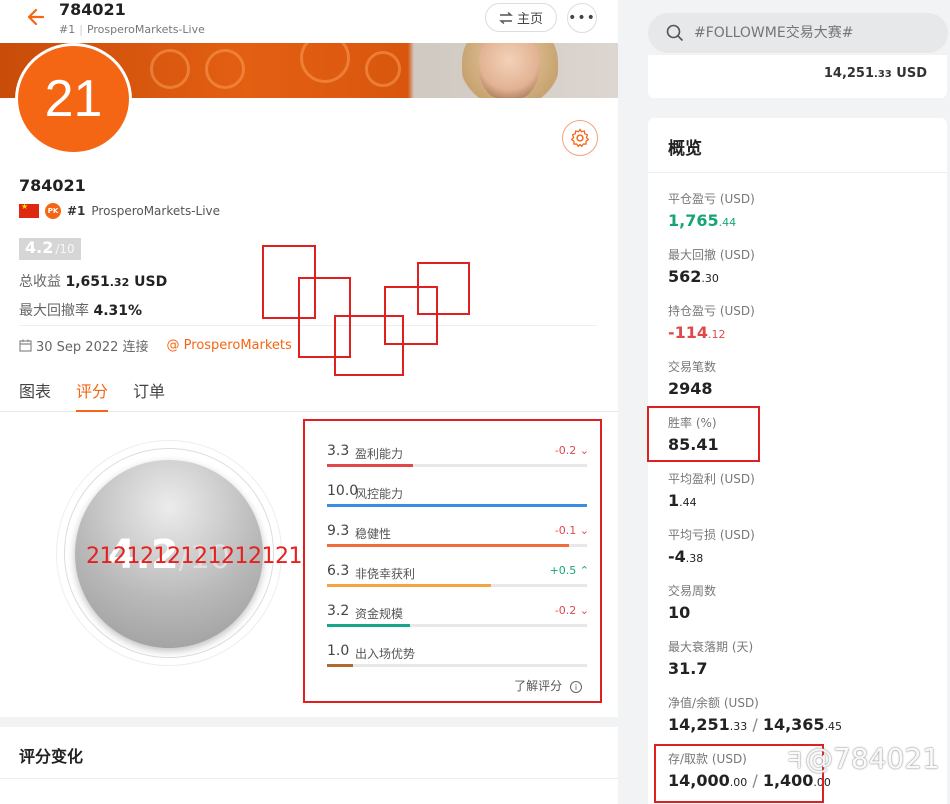 This screenshot has height=804, width=950. What do you see at coordinates (711, 266) in the screenshot?
I see `overview-item: 最大回撤 (USD) 562.30` at bounding box center [711, 266].